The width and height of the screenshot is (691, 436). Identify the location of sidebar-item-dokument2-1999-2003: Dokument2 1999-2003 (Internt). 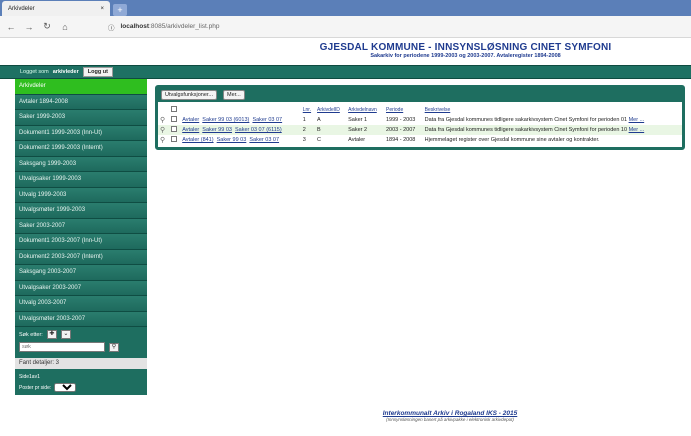
(81, 149).